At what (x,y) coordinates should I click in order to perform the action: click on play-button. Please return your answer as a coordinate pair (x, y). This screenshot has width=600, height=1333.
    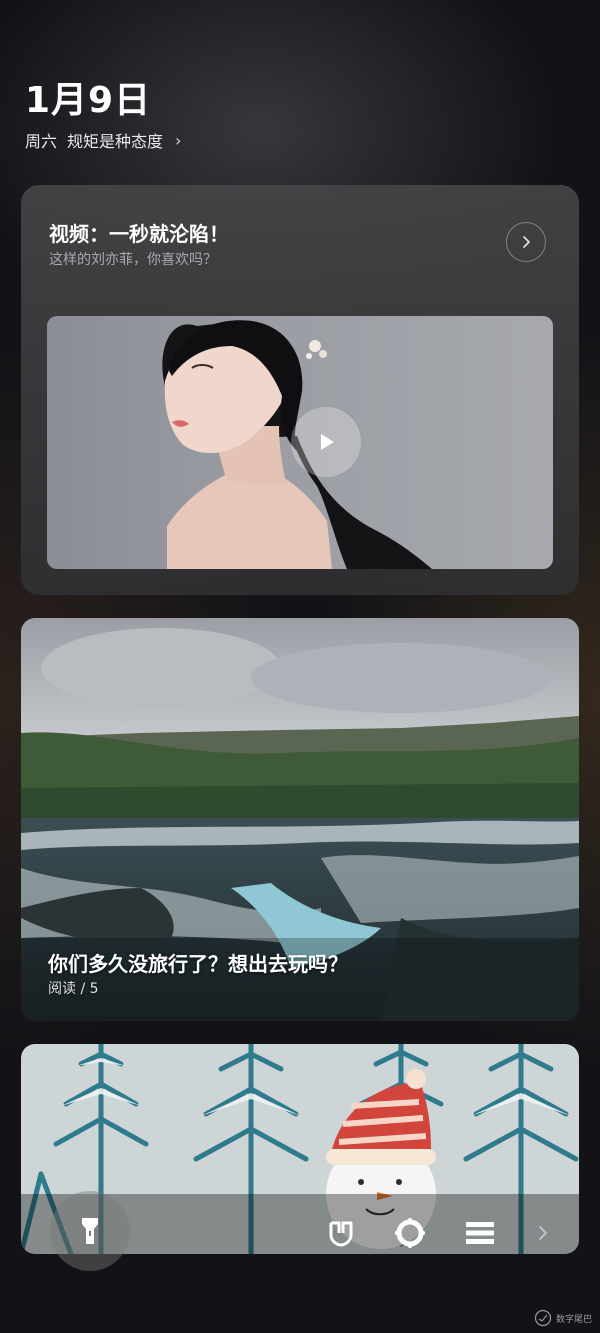
    Looking at the image, I should click on (326, 442).